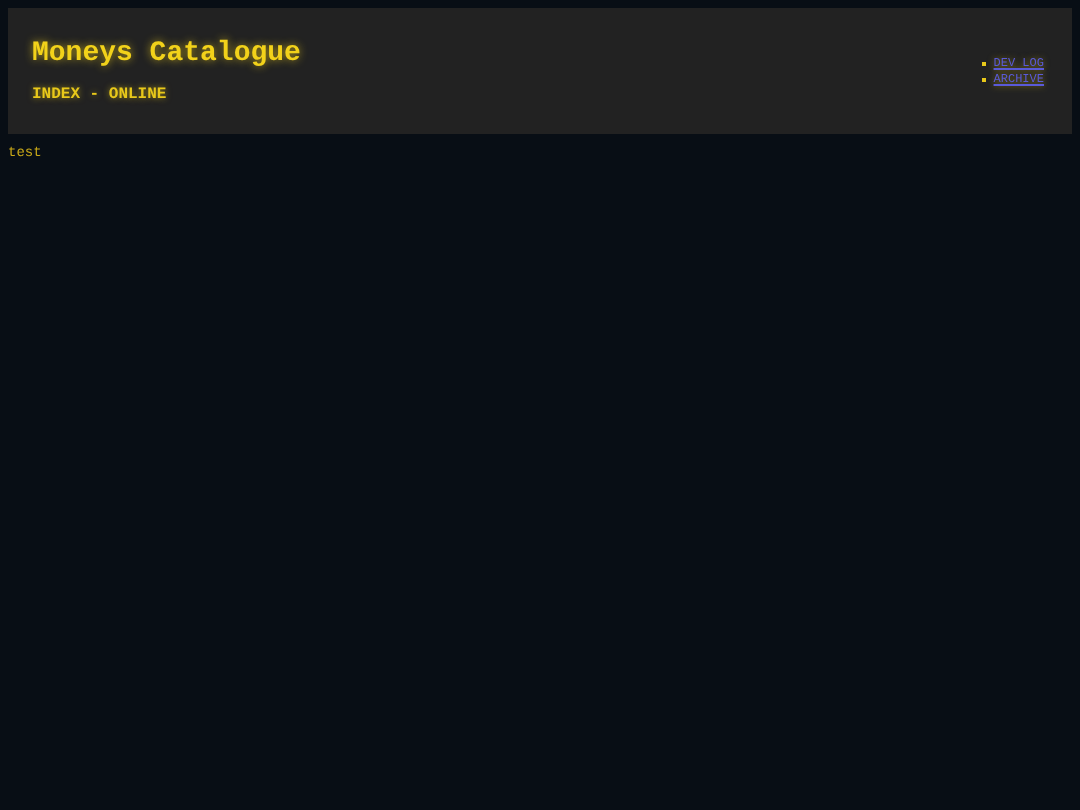 This screenshot has height=810, width=1080. I want to click on site-title: Moneys Catalogue, so click(166, 54).